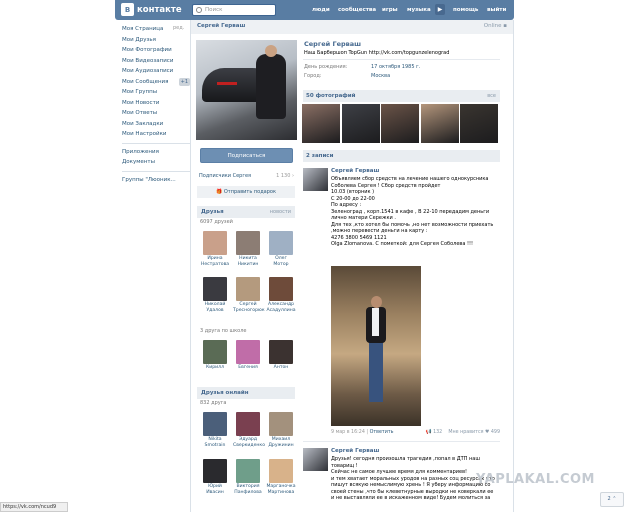 This screenshot has height=512, width=640. I want to click on post-photo, so click(376, 346).